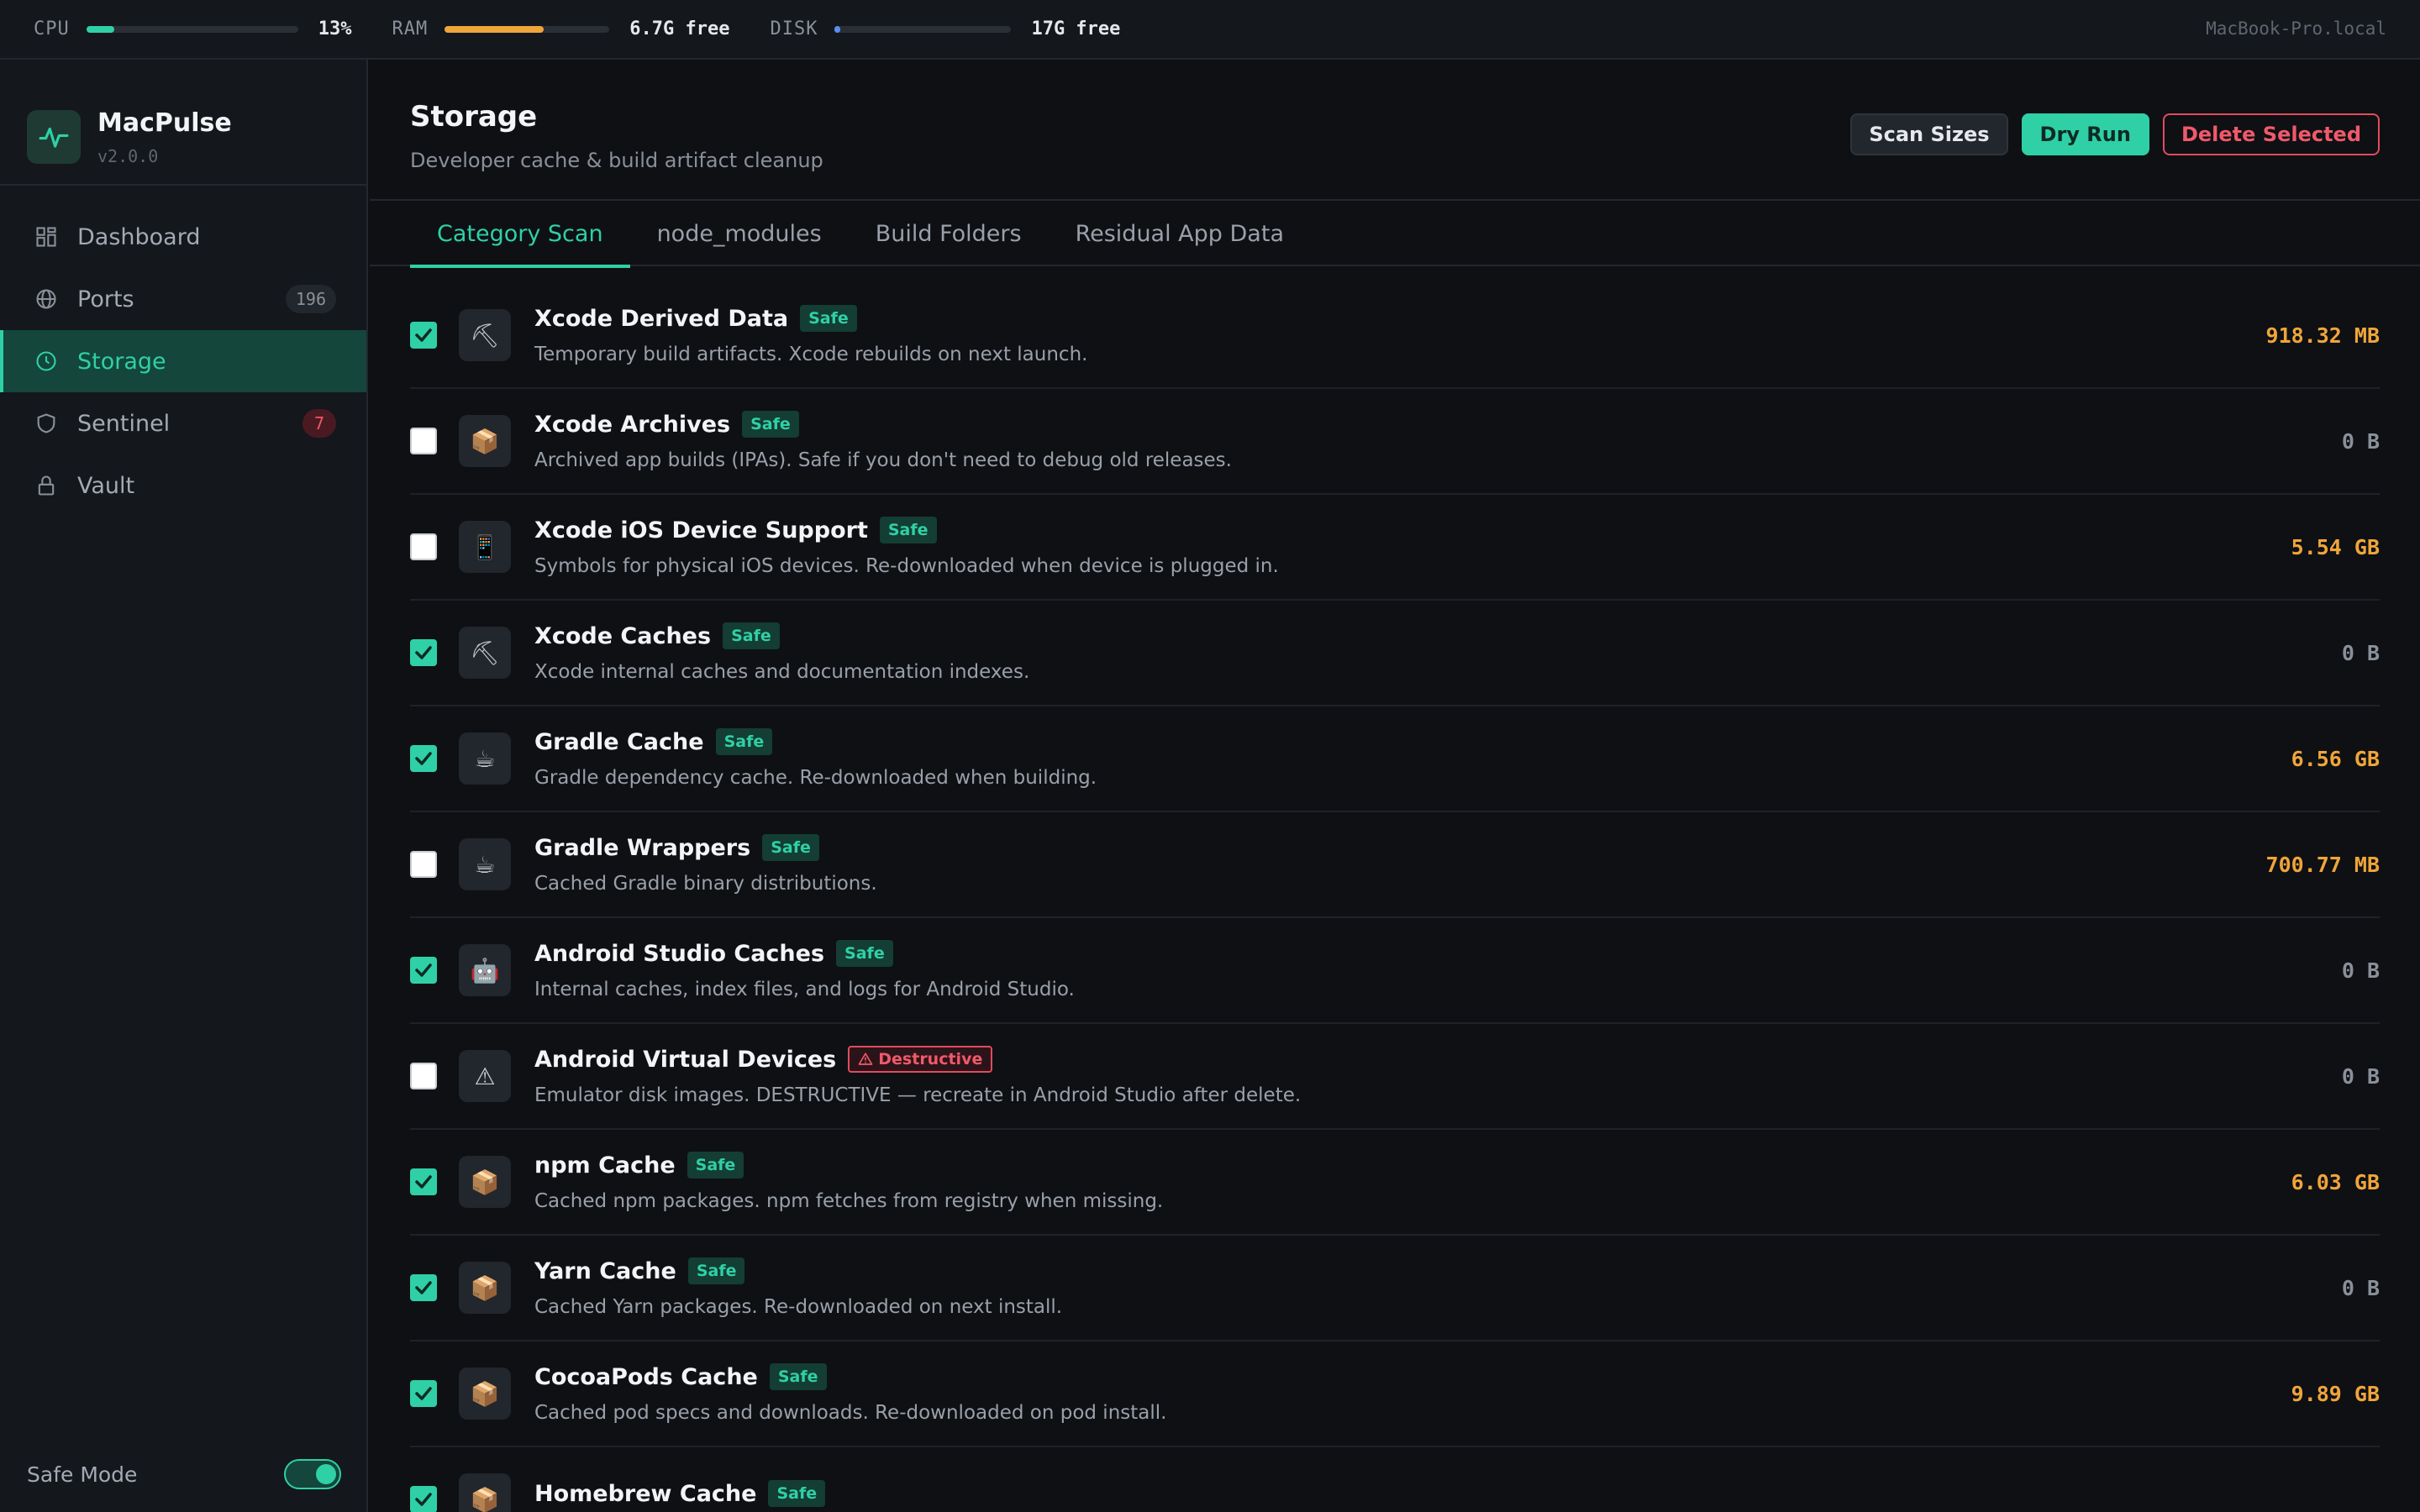  What do you see at coordinates (485, 653) in the screenshot?
I see `category-icon: ⛏` at bounding box center [485, 653].